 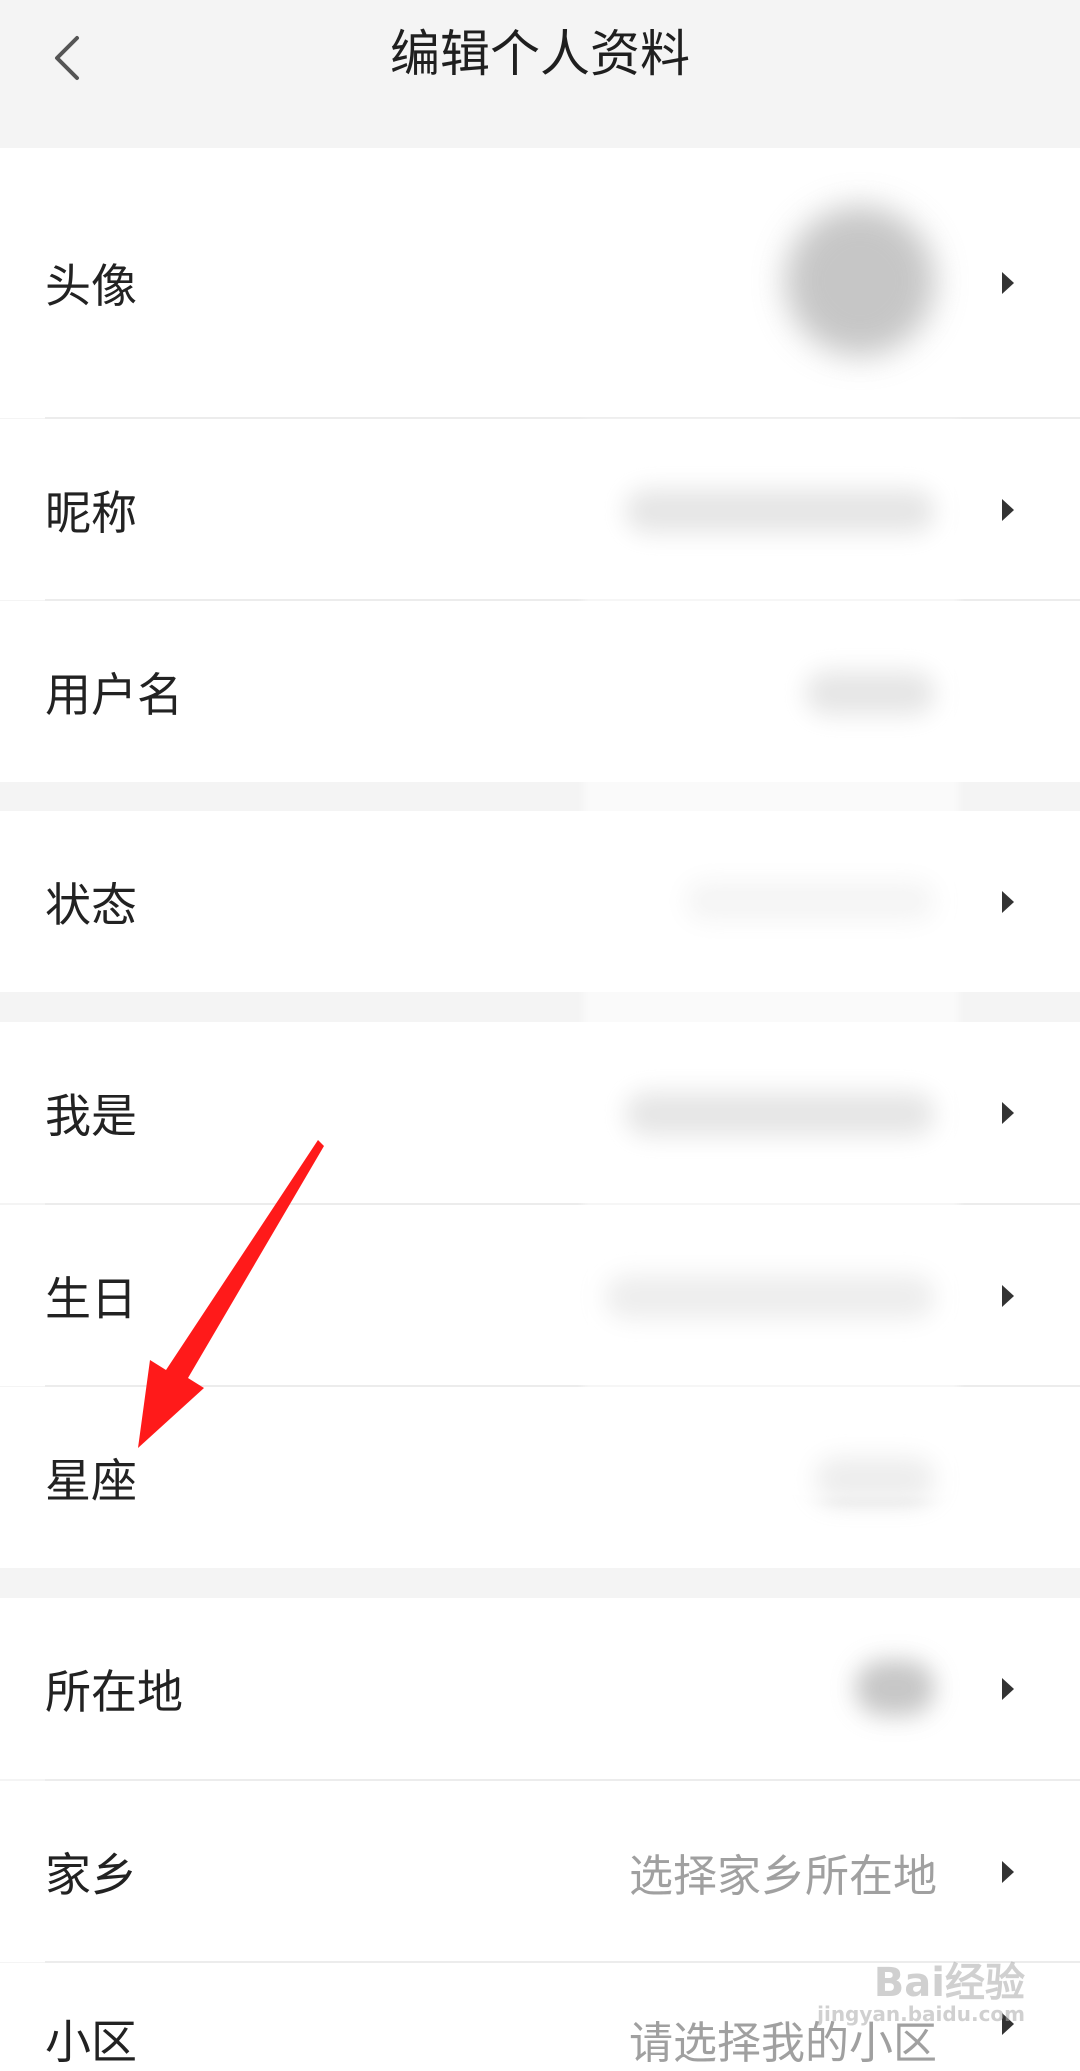 What do you see at coordinates (91, 1480) in the screenshot?
I see `zodiac-label: 星座` at bounding box center [91, 1480].